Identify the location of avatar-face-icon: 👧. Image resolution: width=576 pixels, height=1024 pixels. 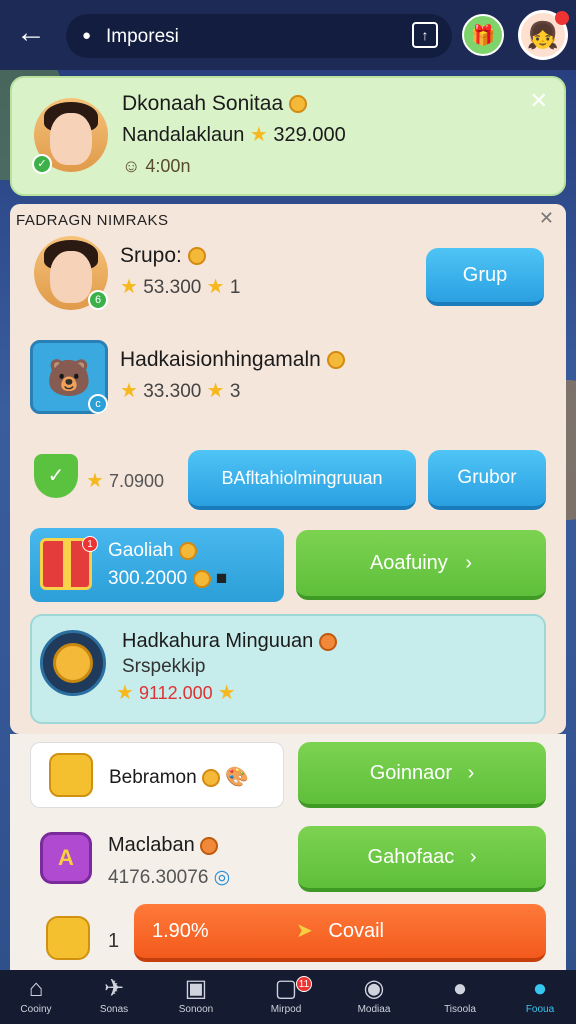
(543, 35).